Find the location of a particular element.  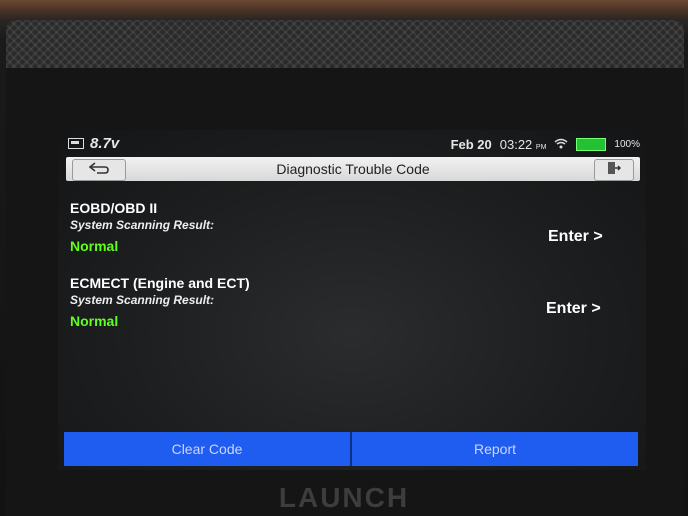

system-status: Normal is located at coordinates (94, 246).